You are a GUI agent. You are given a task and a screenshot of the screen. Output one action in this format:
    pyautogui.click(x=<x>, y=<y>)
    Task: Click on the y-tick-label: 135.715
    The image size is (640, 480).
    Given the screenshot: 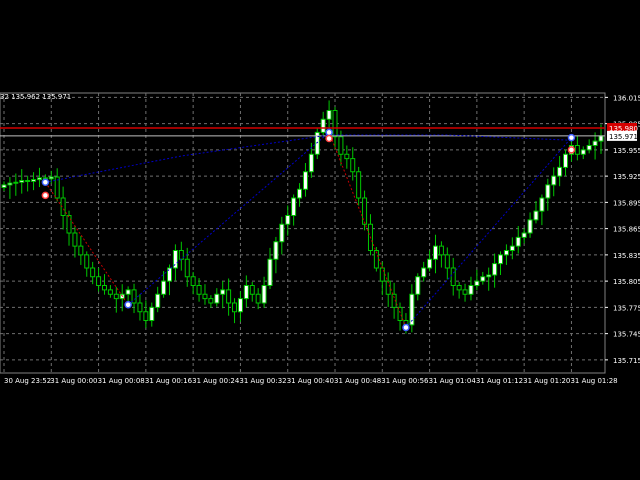 What is the action you would take?
    pyautogui.click(x=626, y=361)
    